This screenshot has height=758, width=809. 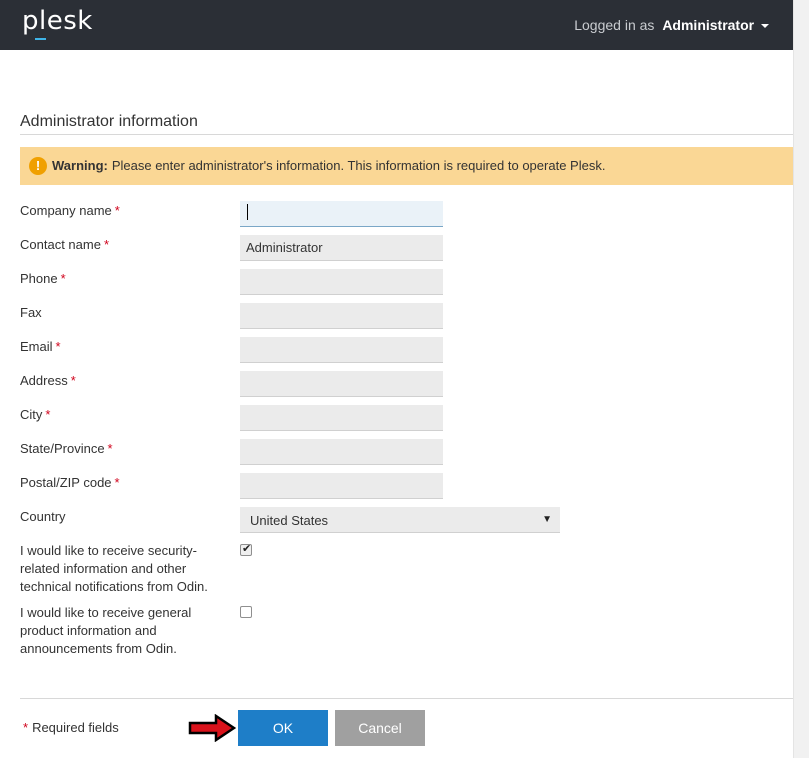 What do you see at coordinates (396, 25) in the screenshot?
I see `top-bar: plesk Logged in as Administrator` at bounding box center [396, 25].